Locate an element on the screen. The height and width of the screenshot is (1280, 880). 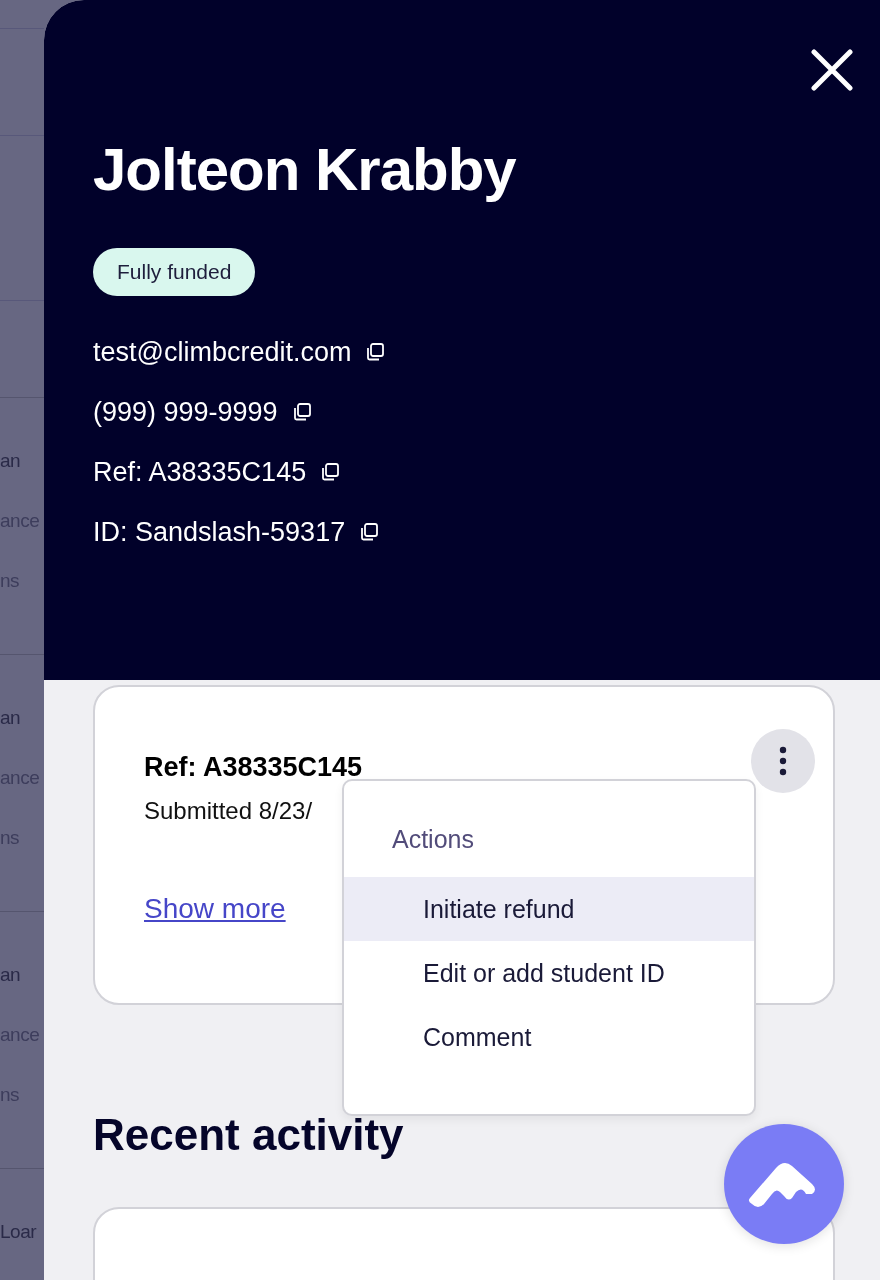
menu-item: Initiate refund is located at coordinates (549, 909).